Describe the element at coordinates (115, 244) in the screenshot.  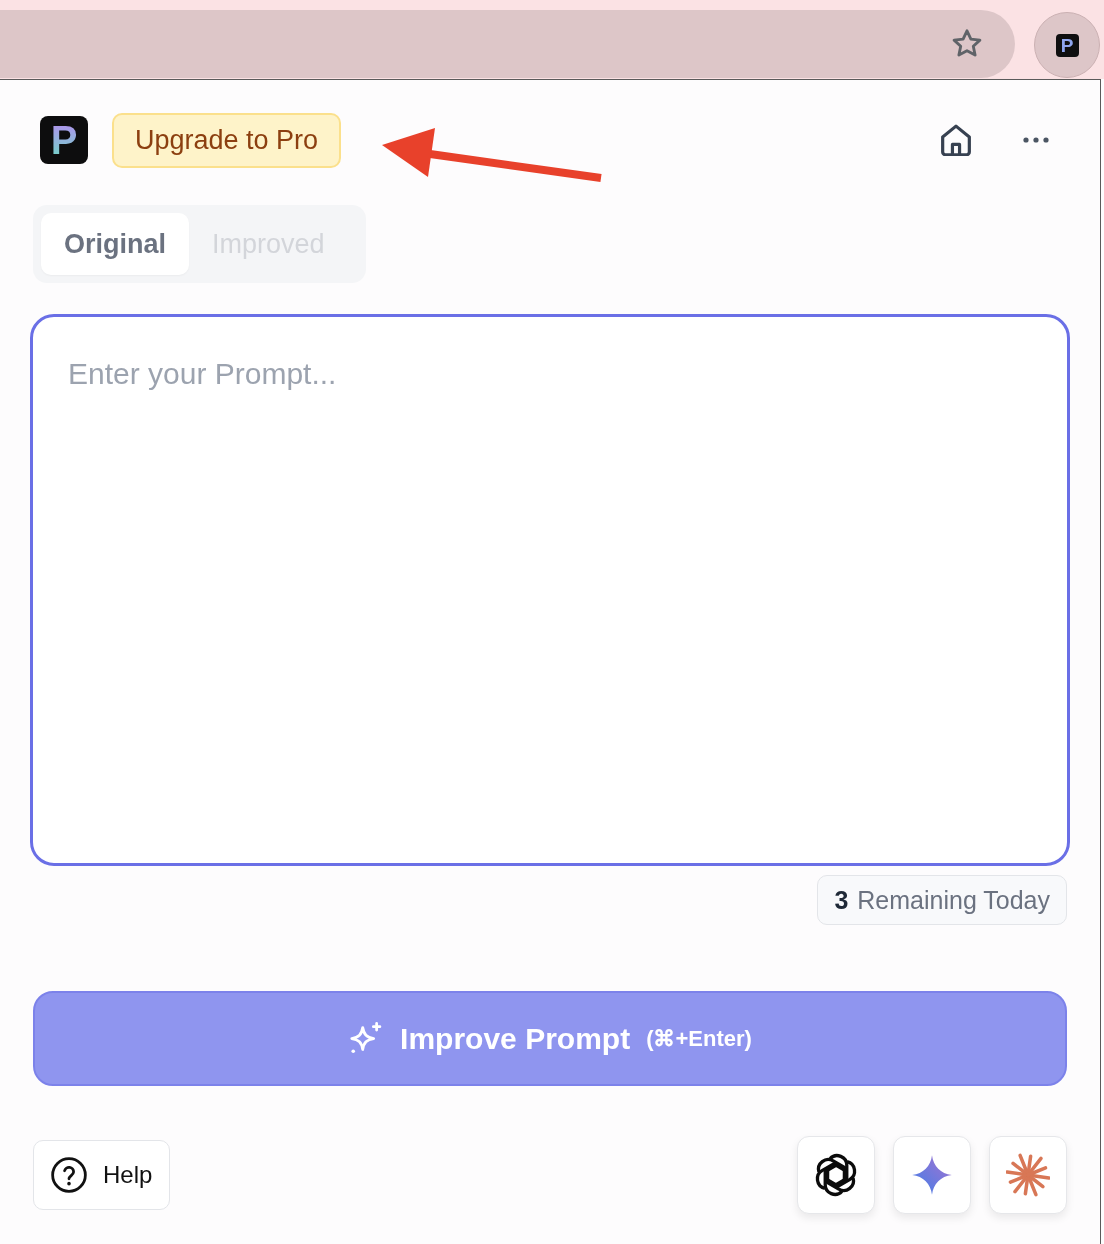
I see `tab: Original` at that location.